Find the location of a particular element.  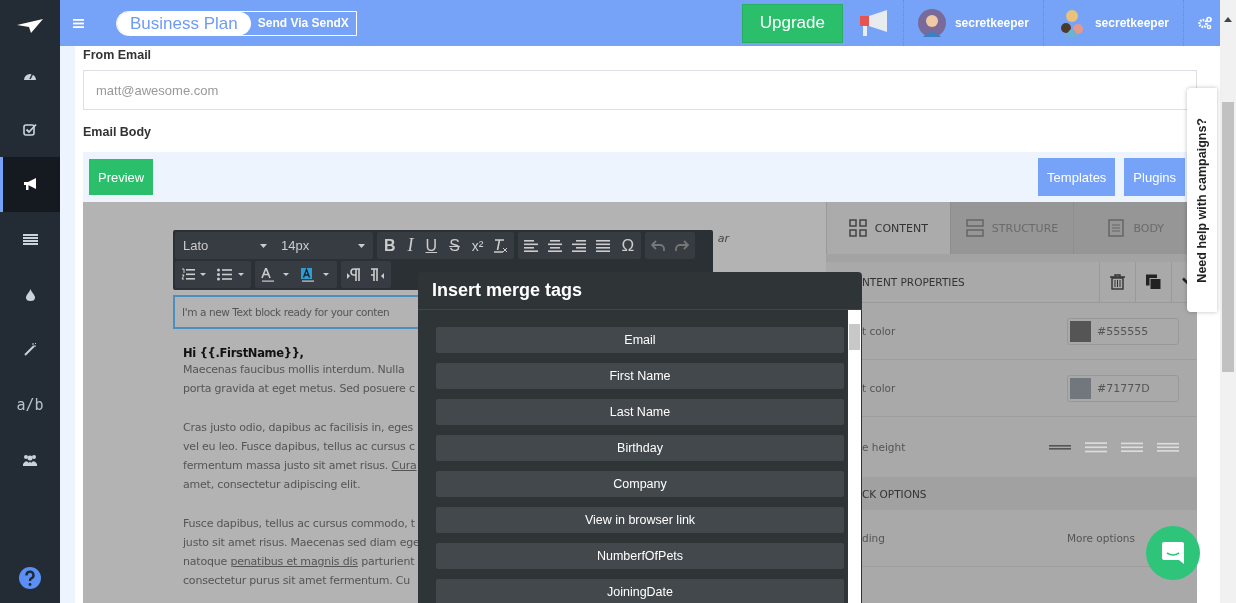

body-text-line: Maecenas faucibus mollis interdum. Nulla is located at coordinates (294, 370).